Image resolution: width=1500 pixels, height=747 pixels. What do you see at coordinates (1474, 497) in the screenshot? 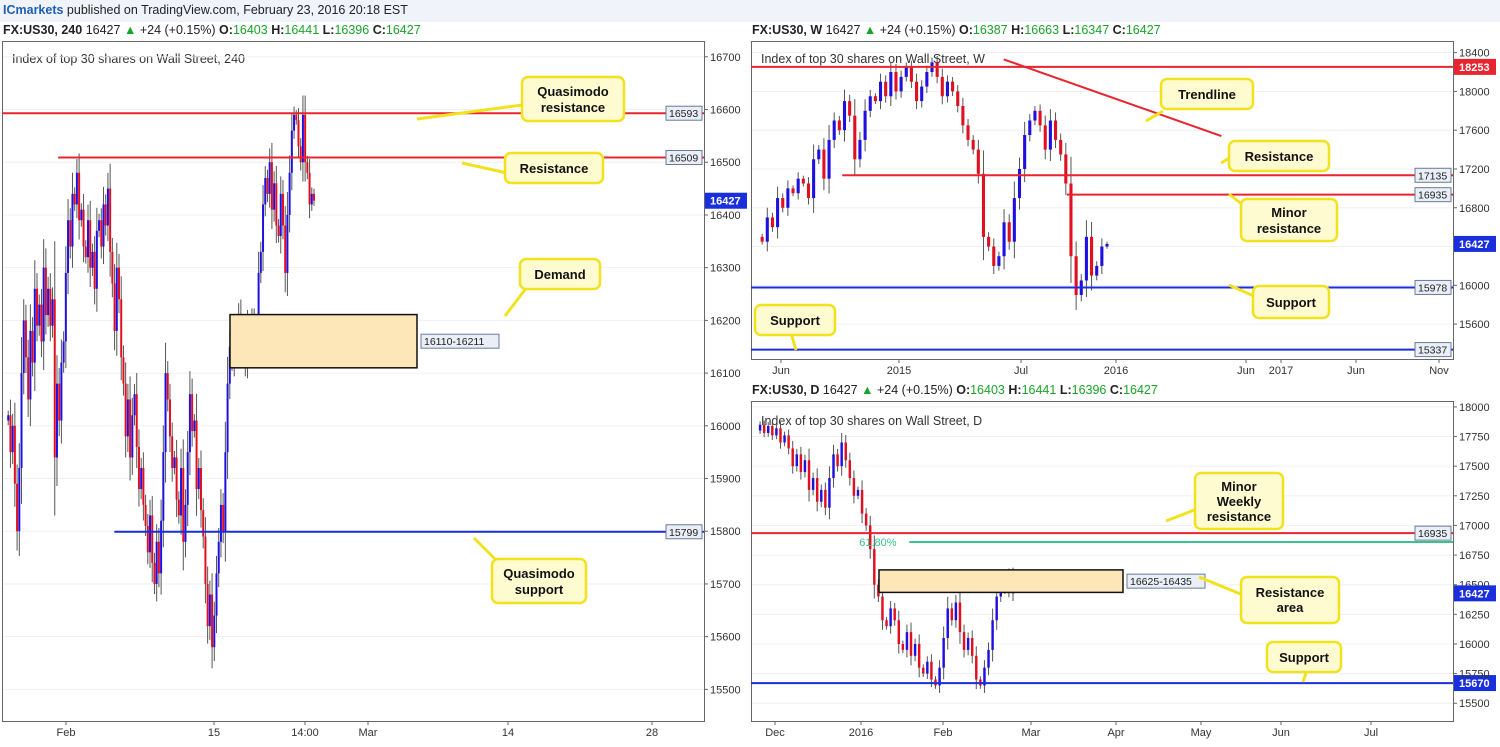
I see `y-tick-label: 17250` at bounding box center [1474, 497].